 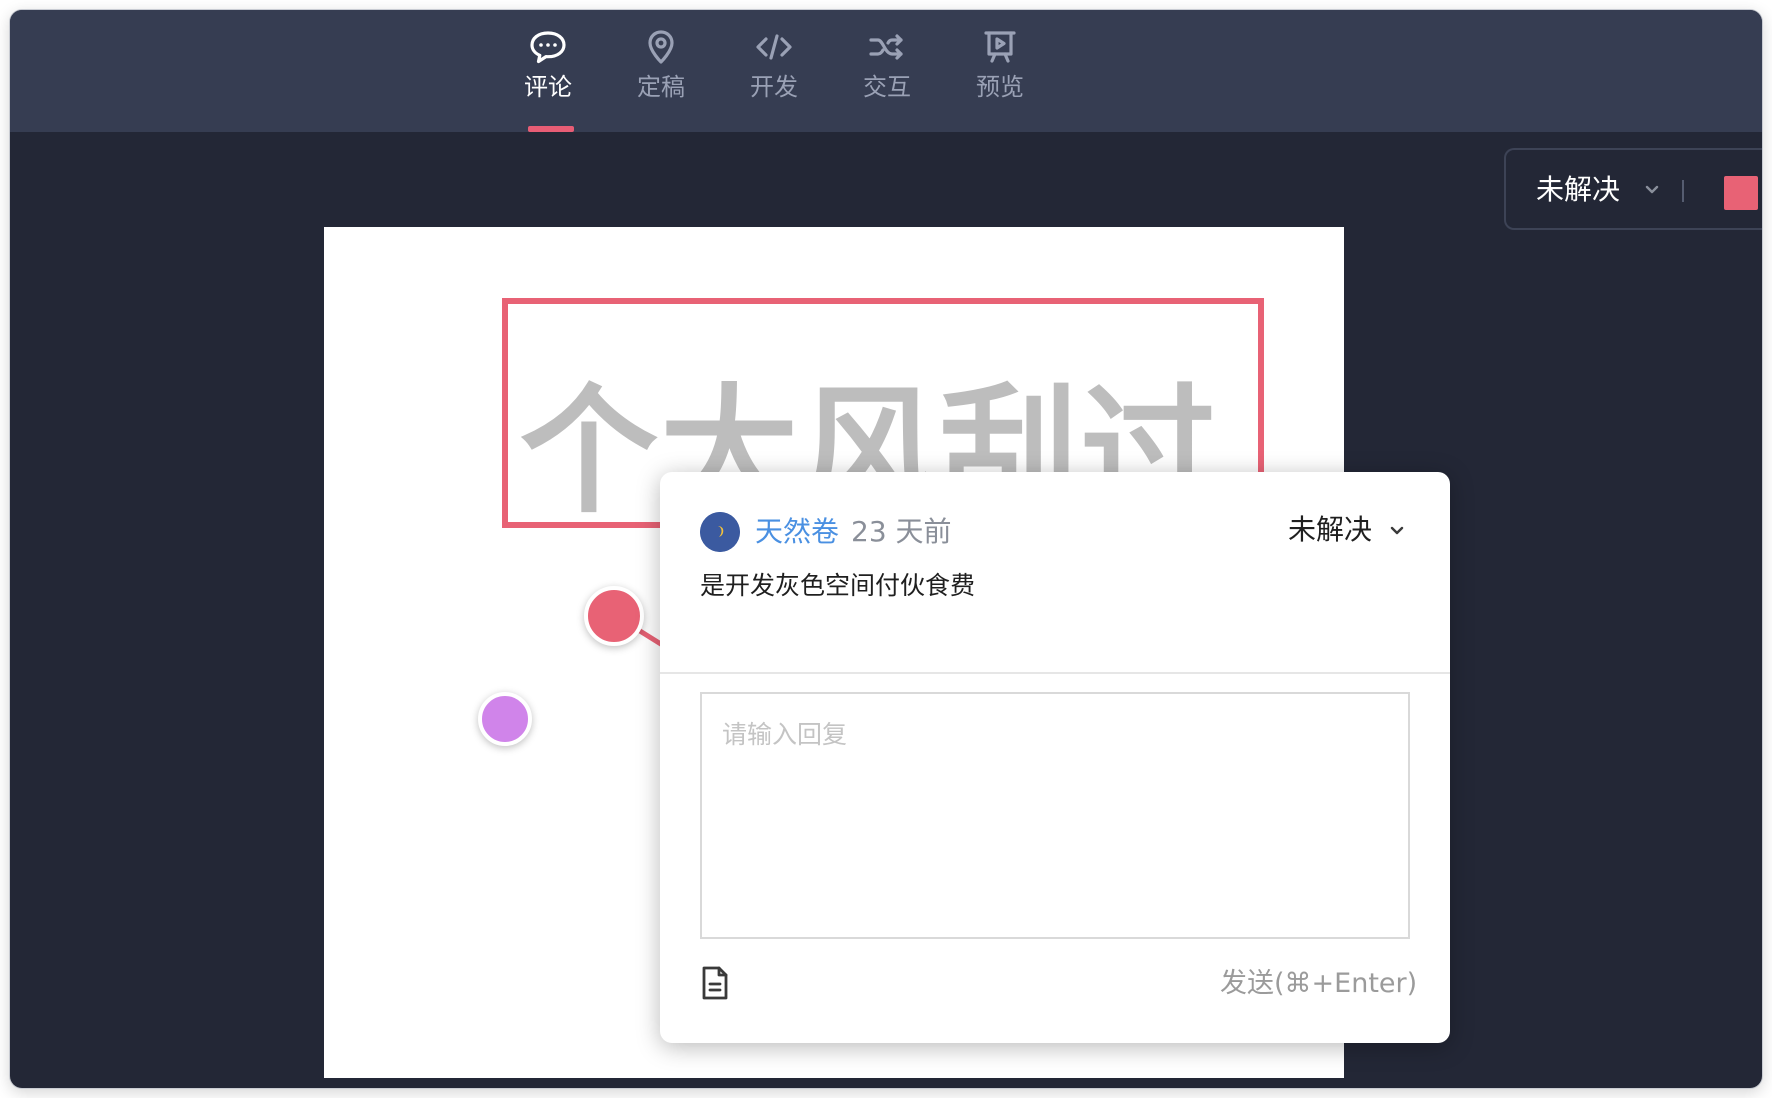 I want to click on tab-develop: 开发, so click(x=774, y=80).